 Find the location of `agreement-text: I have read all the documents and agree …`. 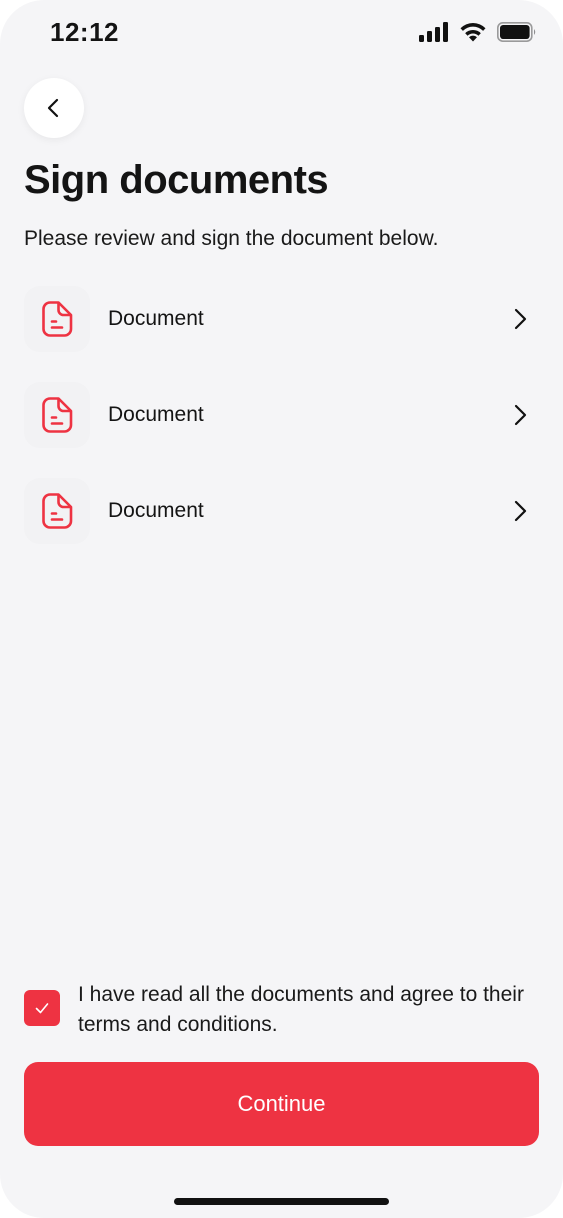

agreement-text: I have read all the documents and agree … is located at coordinates (301, 1009).